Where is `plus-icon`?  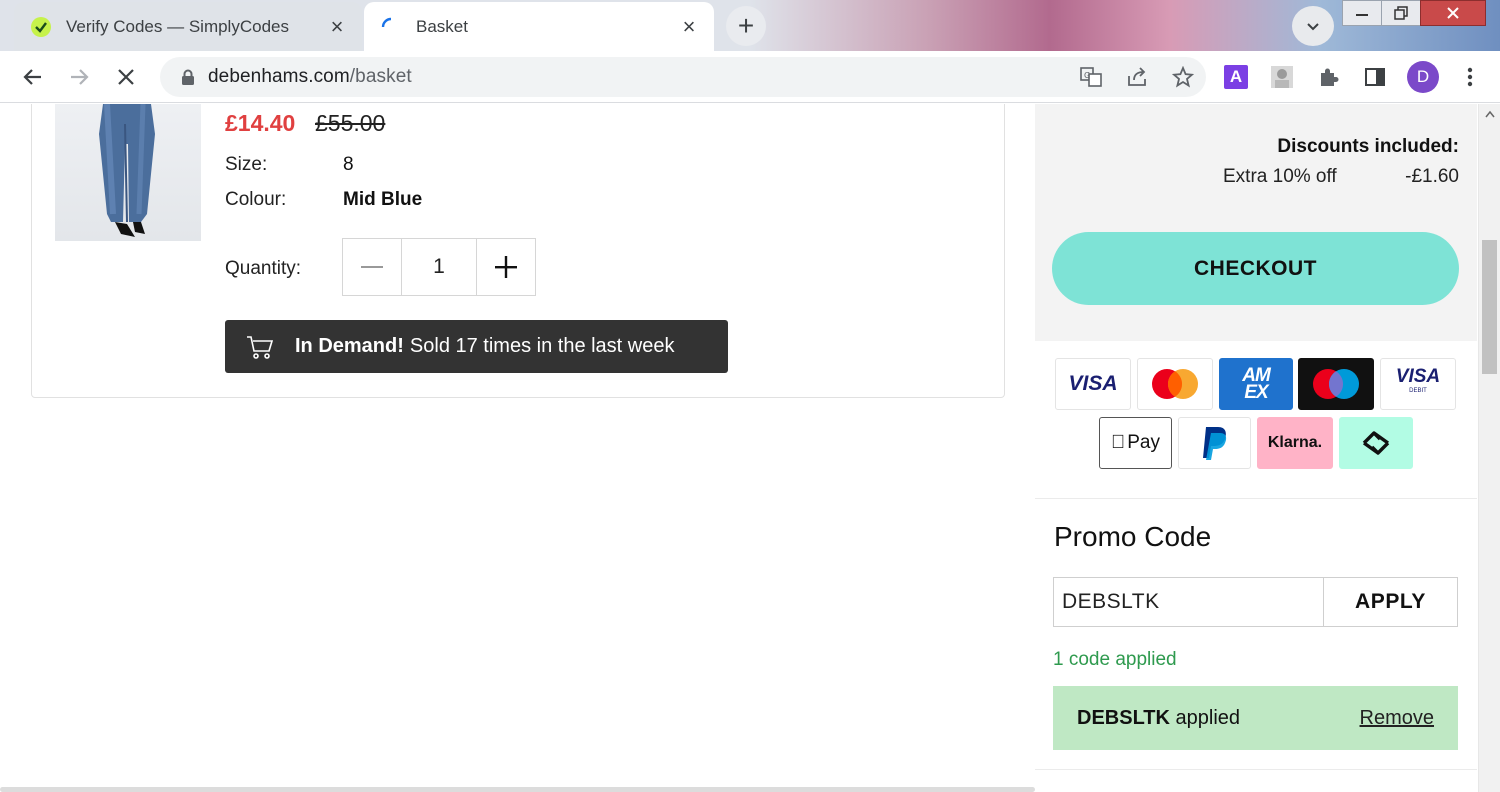 plus-icon is located at coordinates (506, 267).